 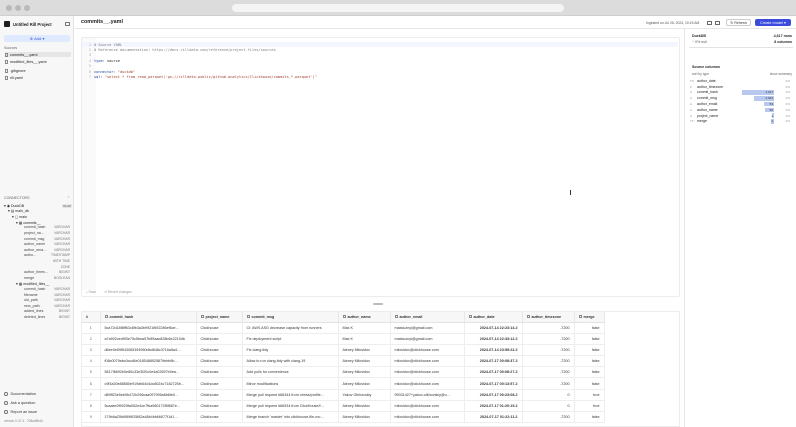 I want to click on column-row: deleted_lines BIGINT, so click(x=37, y=318).